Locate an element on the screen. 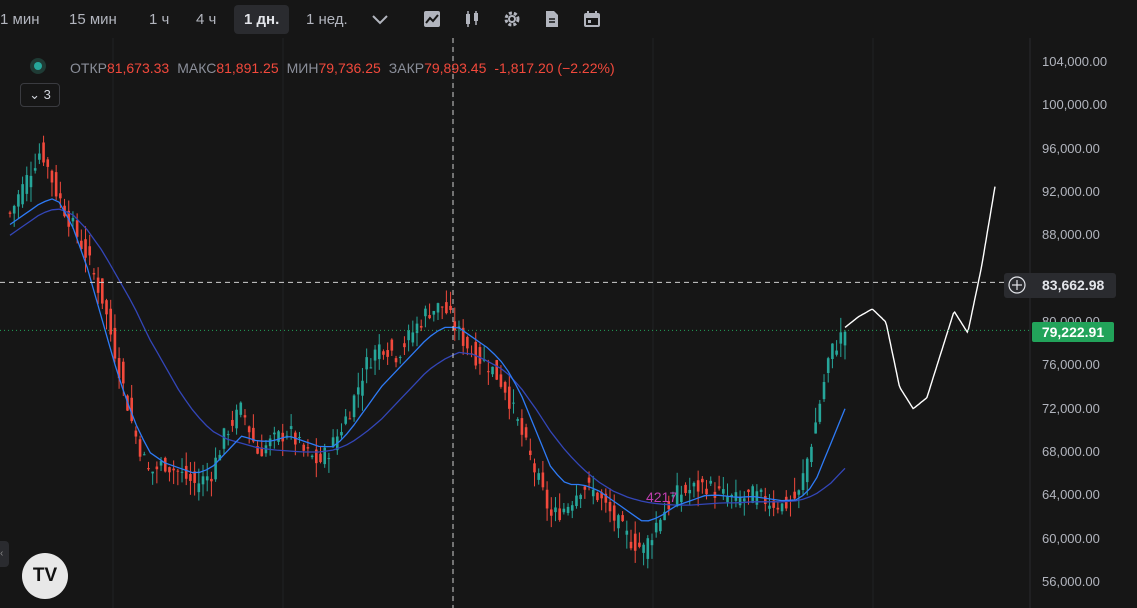 The height and width of the screenshot is (608, 1137). candlestick-icon is located at coordinates (472, 19).